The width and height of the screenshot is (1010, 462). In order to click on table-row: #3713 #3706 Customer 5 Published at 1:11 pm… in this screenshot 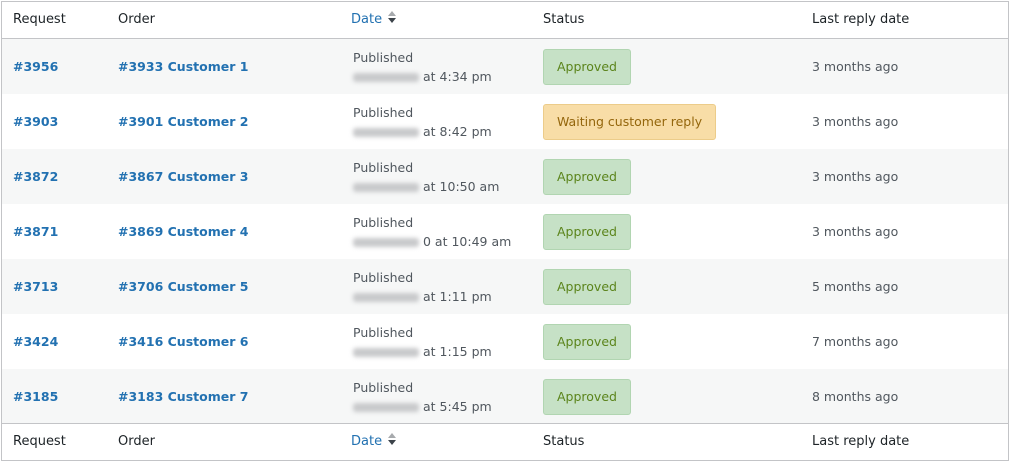, I will do `click(505, 286)`.